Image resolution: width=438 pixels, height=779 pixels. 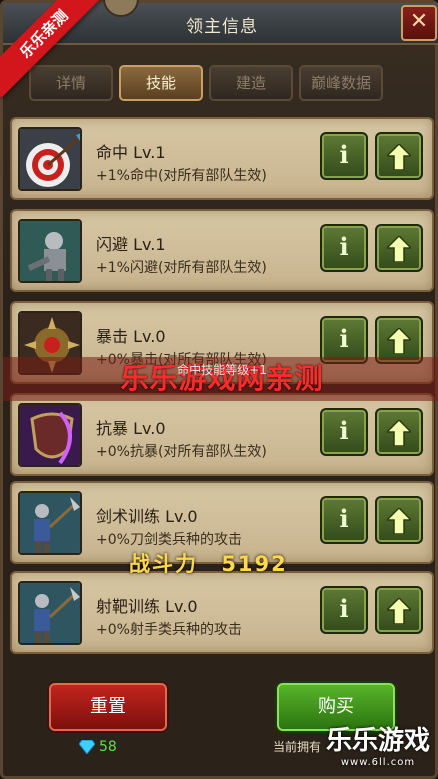 What do you see at coordinates (131, 336) in the screenshot?
I see `skill-name: 暴击 Lv.0` at bounding box center [131, 336].